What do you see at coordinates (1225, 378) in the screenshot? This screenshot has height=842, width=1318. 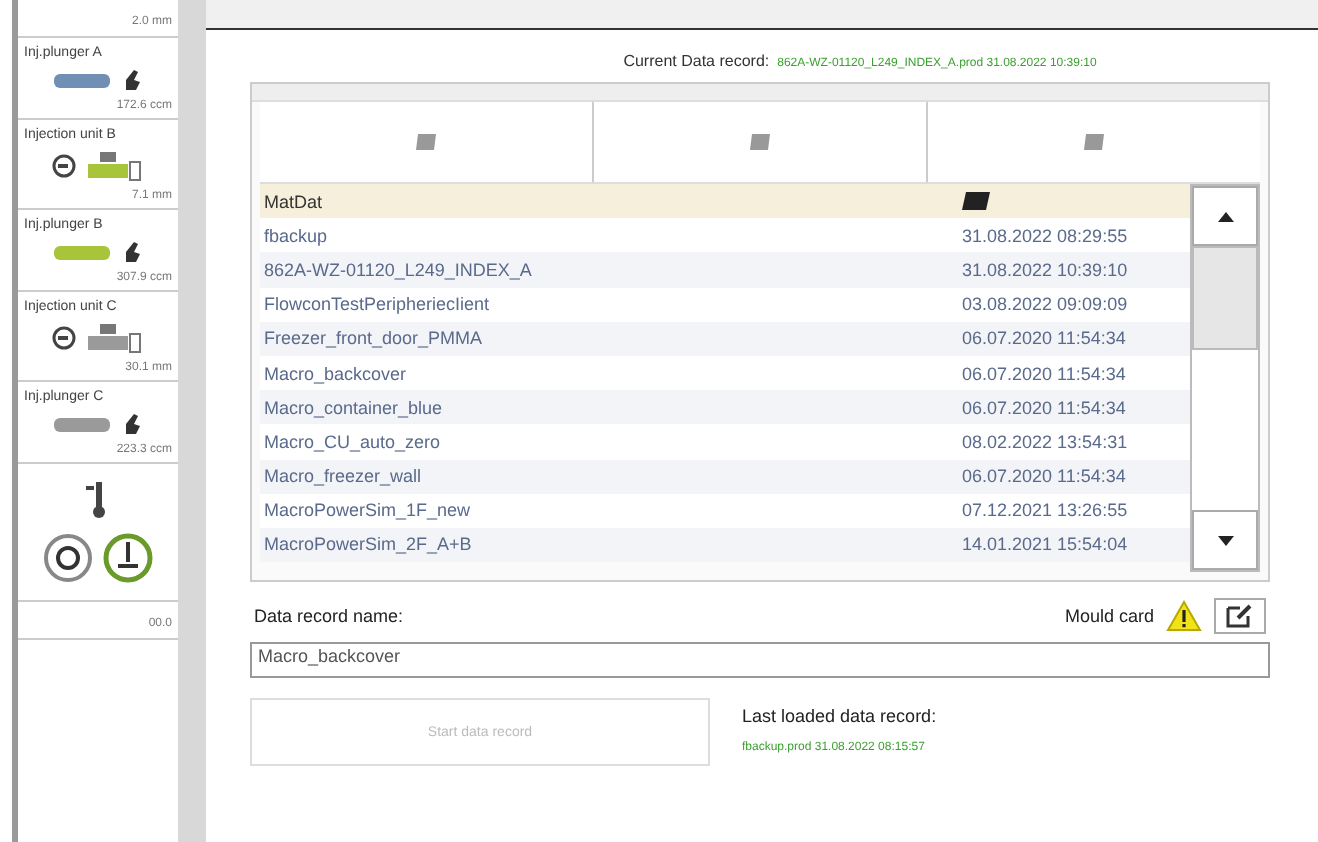 I see `scrollbar` at bounding box center [1225, 378].